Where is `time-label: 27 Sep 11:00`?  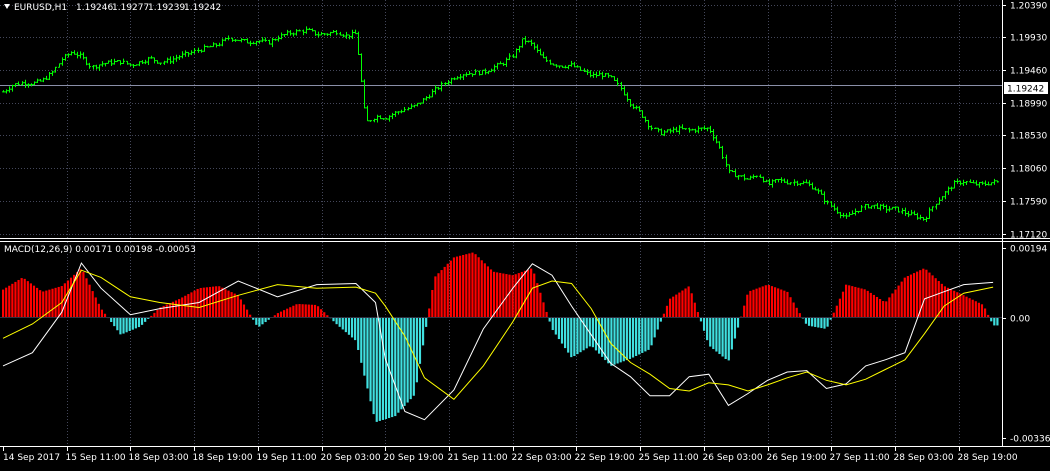 time-label: 27 Sep 11:00 is located at coordinates (860, 458).